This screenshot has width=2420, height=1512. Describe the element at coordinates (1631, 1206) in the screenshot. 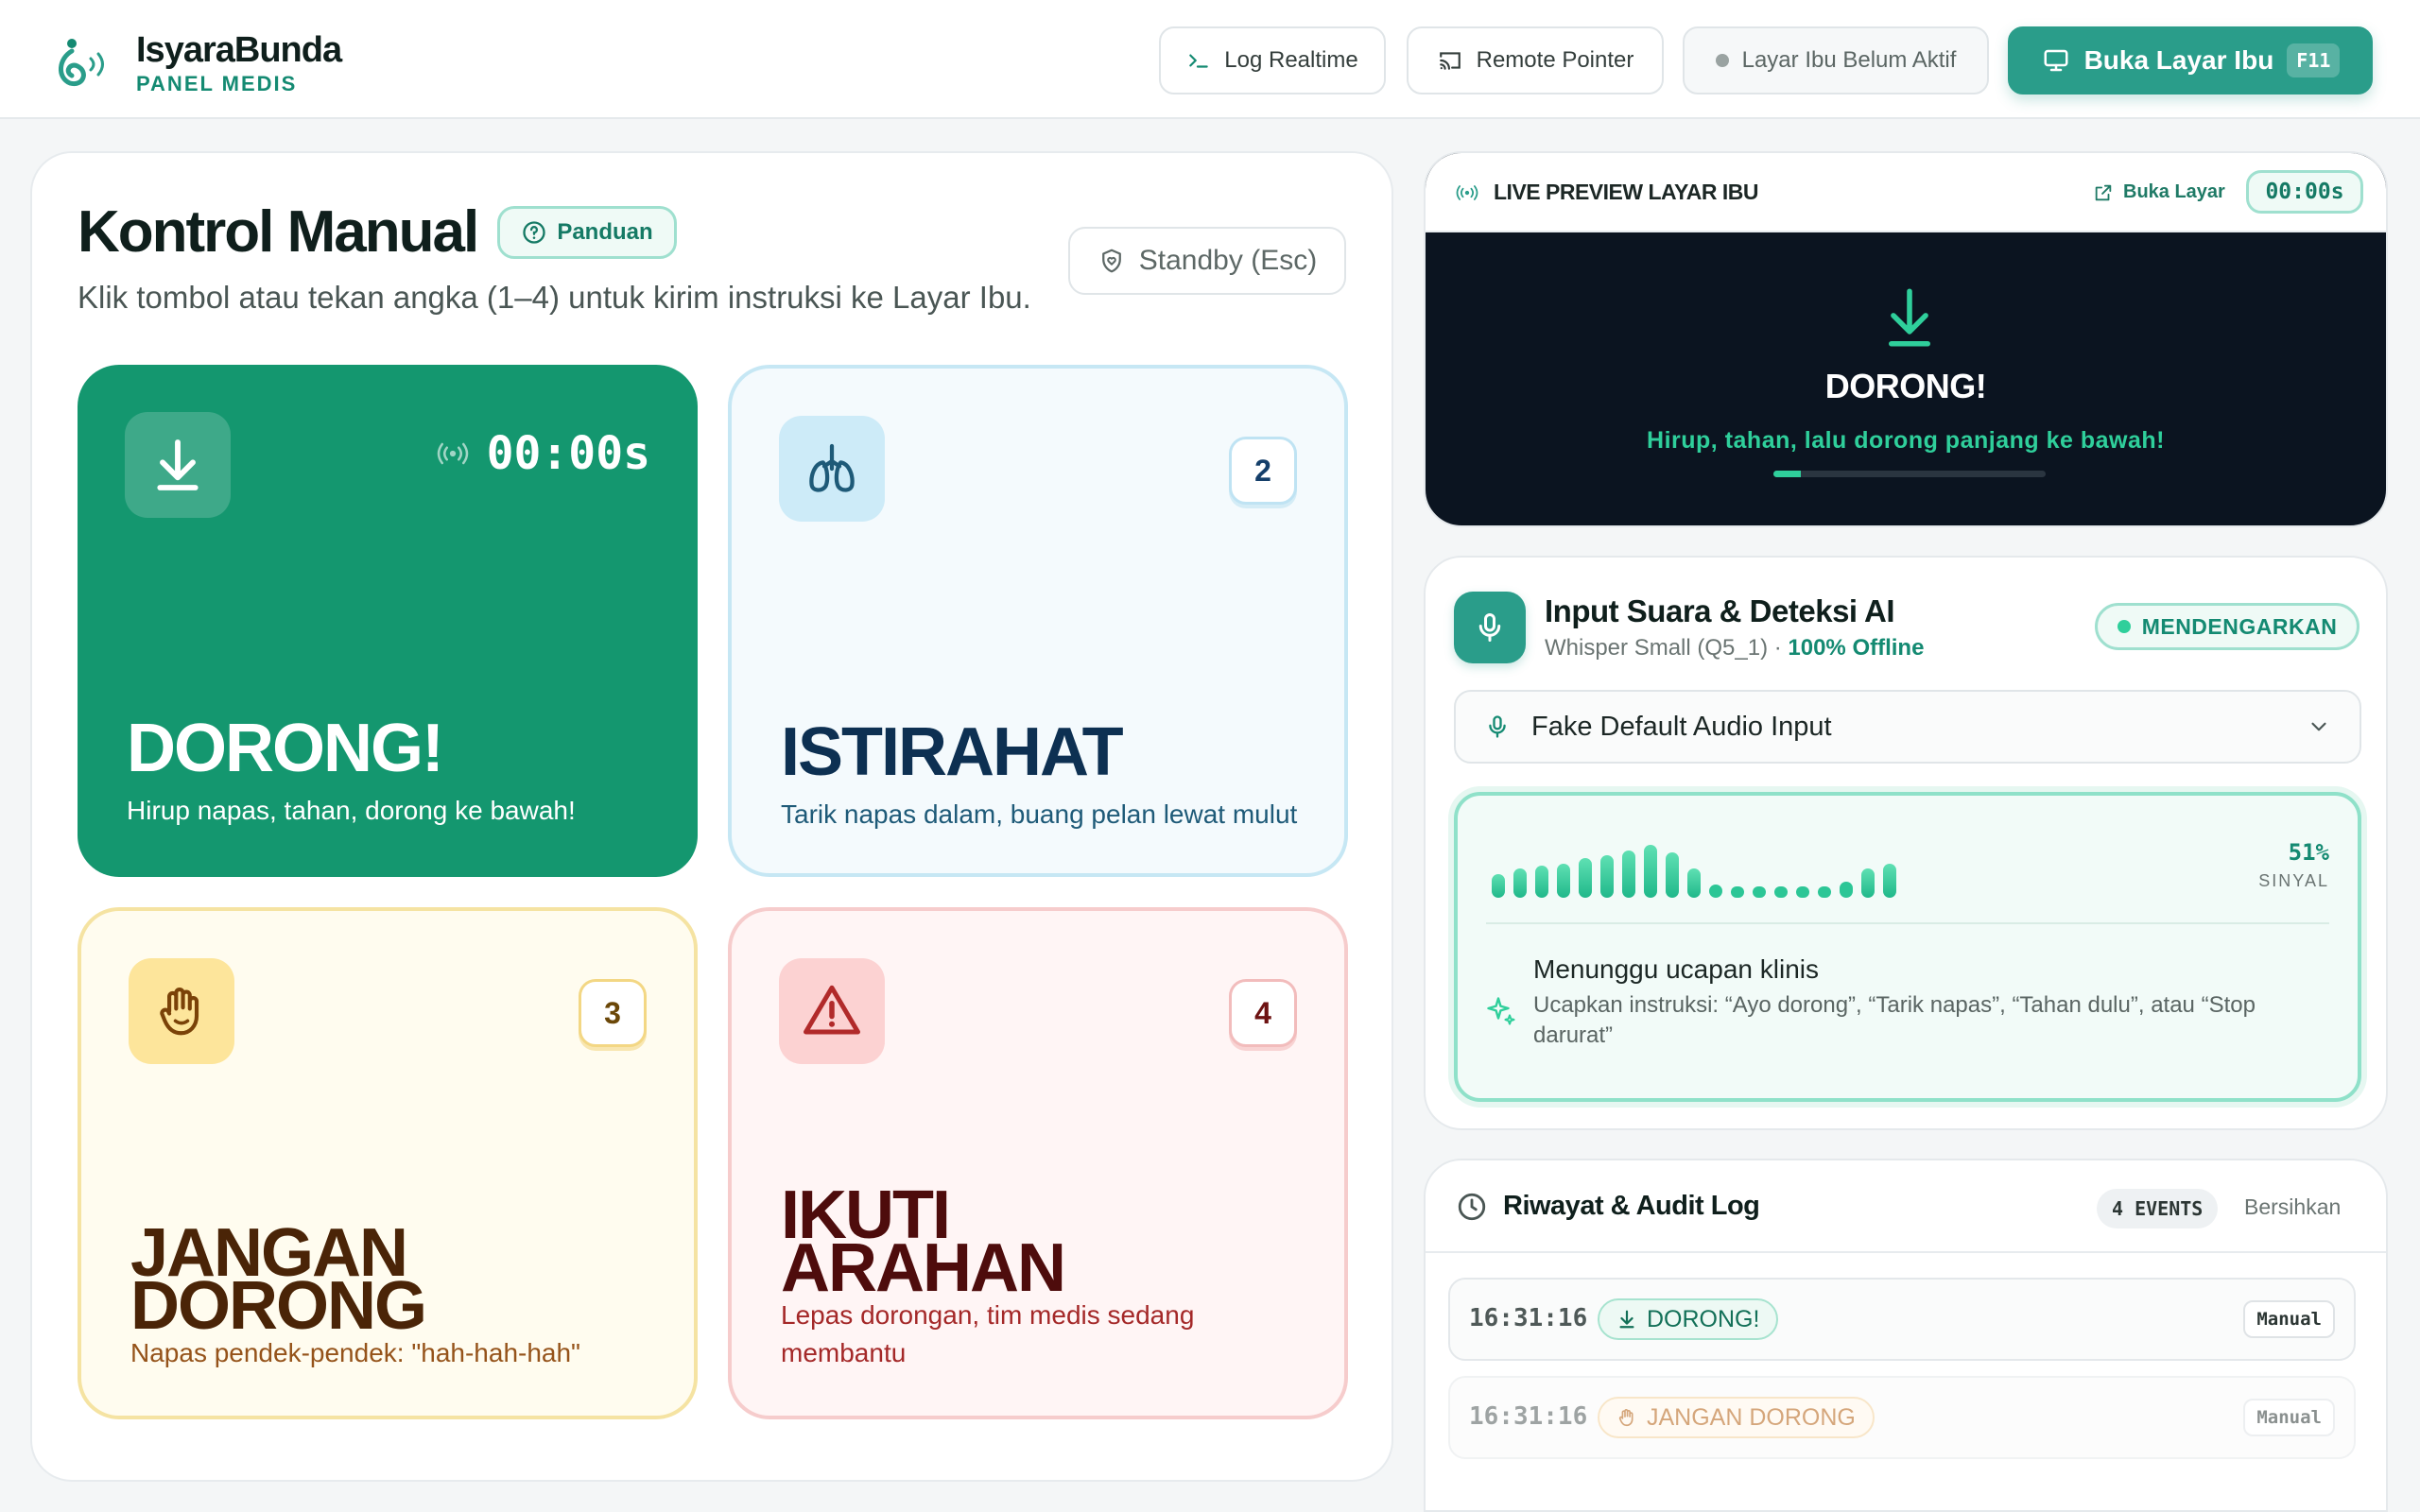

I see `audit-log-title: Riwayat & Audit Log` at that location.